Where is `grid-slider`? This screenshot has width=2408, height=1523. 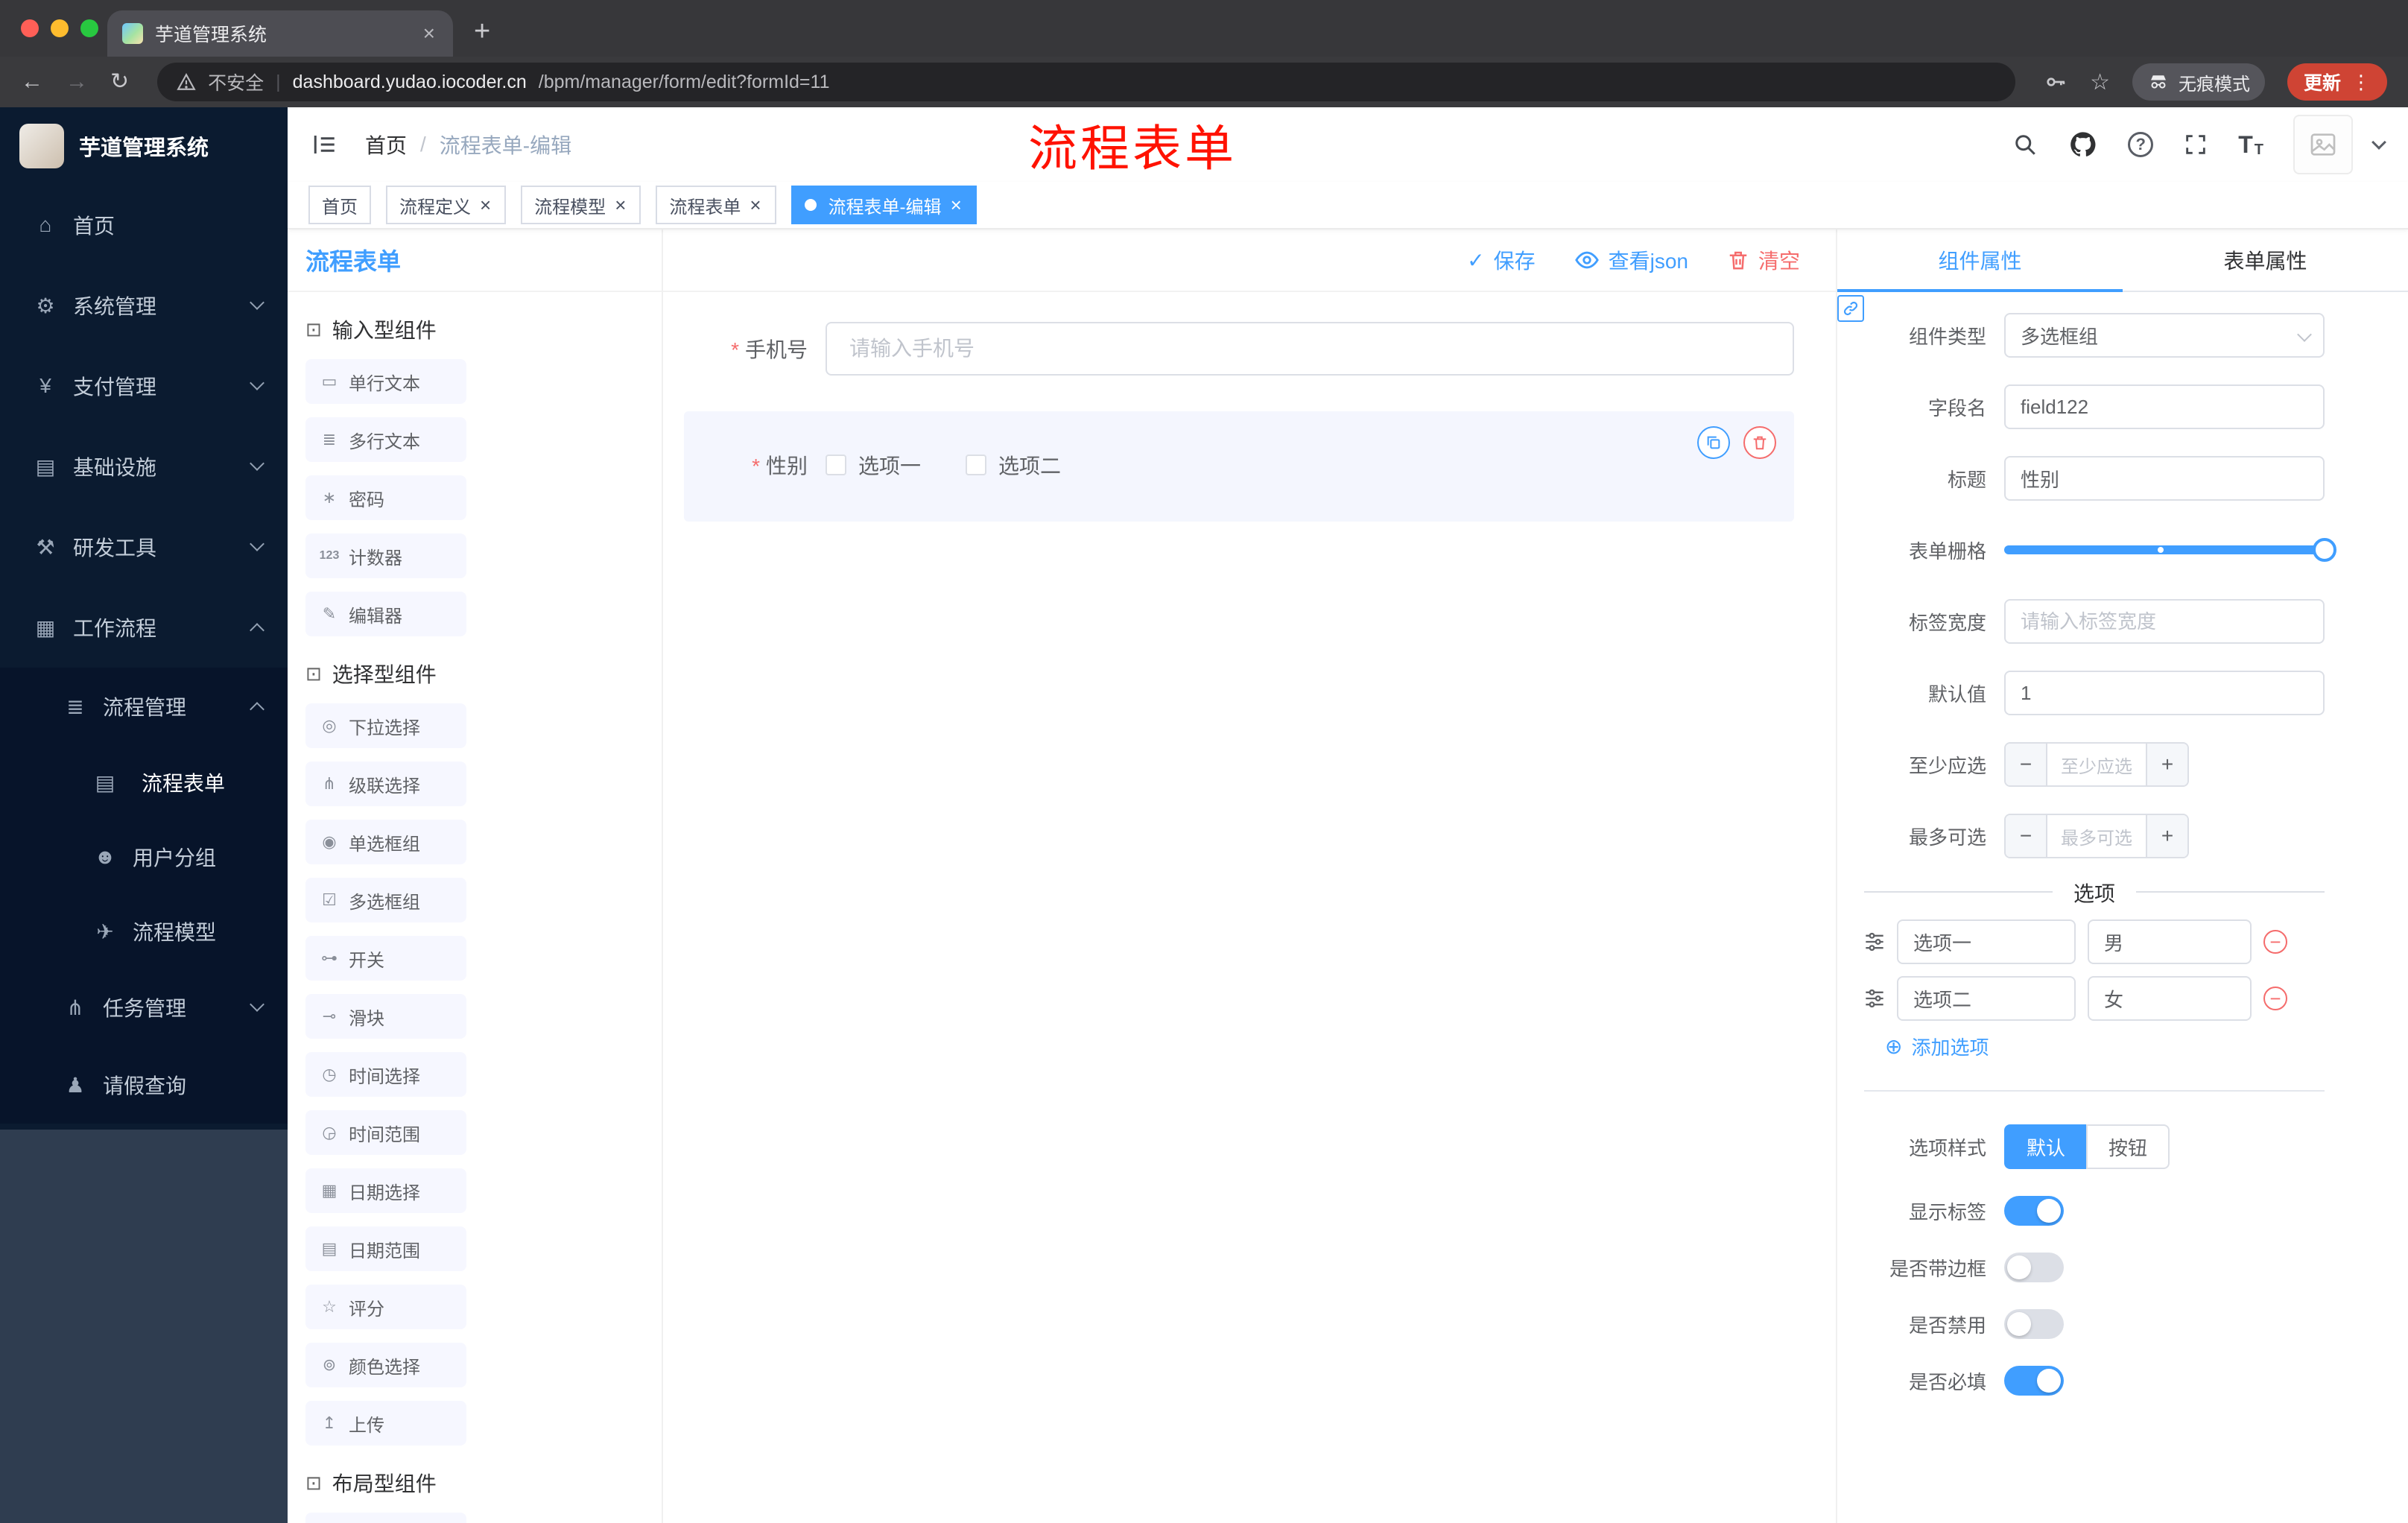
grid-slider is located at coordinates (2170, 550).